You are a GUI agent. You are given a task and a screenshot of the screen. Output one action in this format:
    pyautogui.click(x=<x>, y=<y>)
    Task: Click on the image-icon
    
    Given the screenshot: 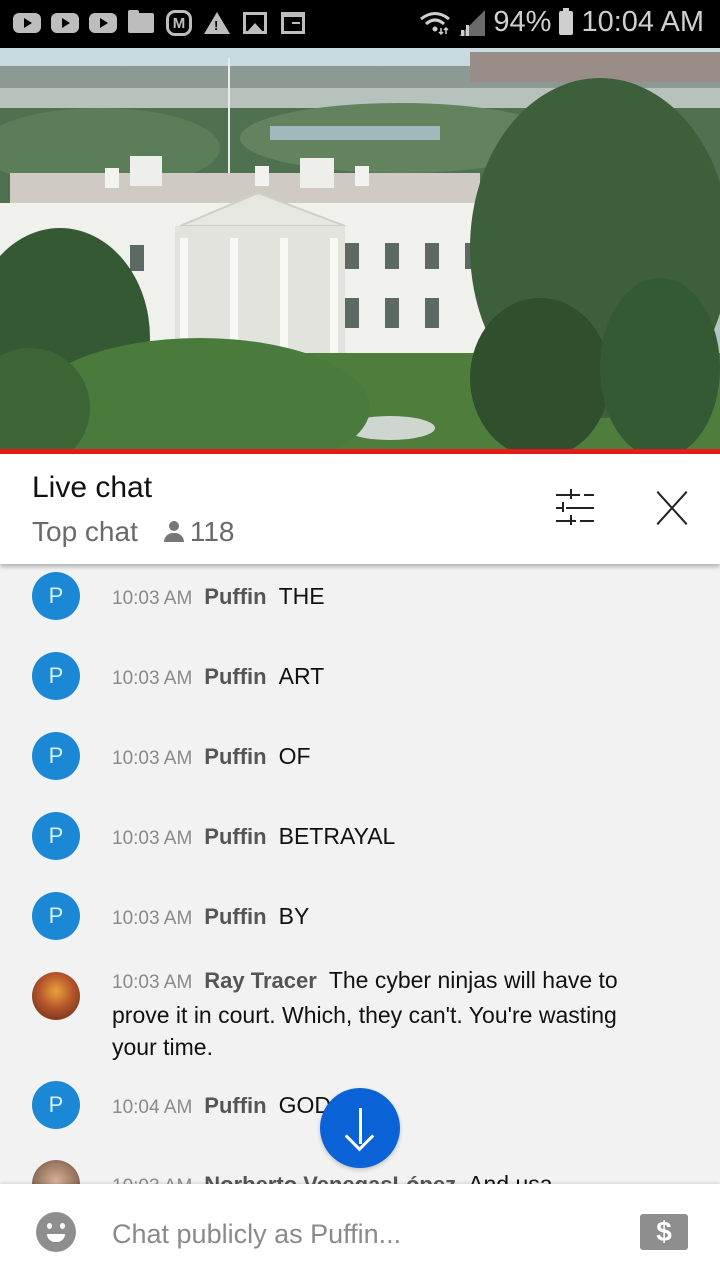 What is the action you would take?
    pyautogui.click(x=255, y=23)
    